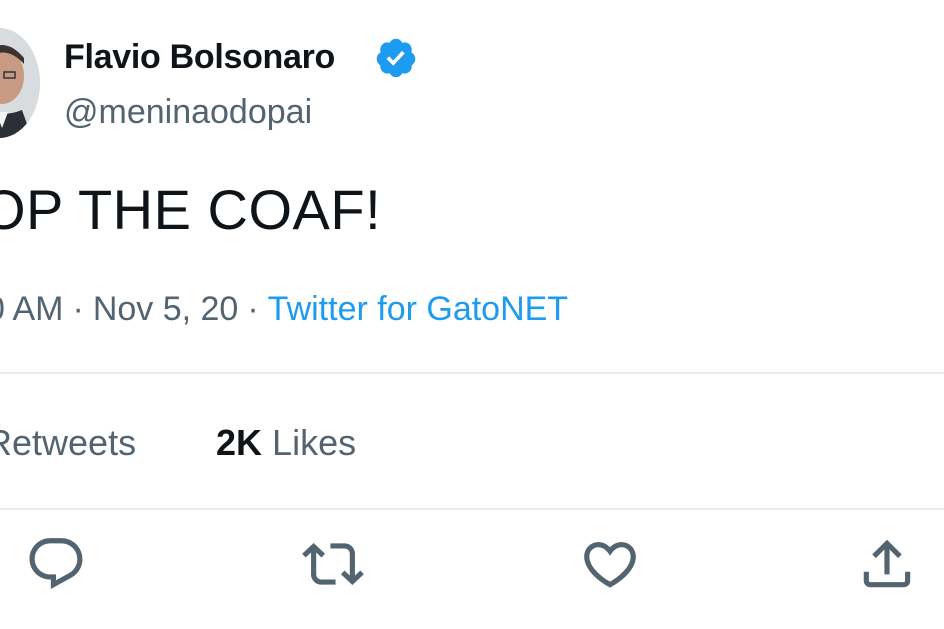 Image resolution: width=944 pixels, height=629 pixels. I want to click on verified-badge-icon, so click(396, 58).